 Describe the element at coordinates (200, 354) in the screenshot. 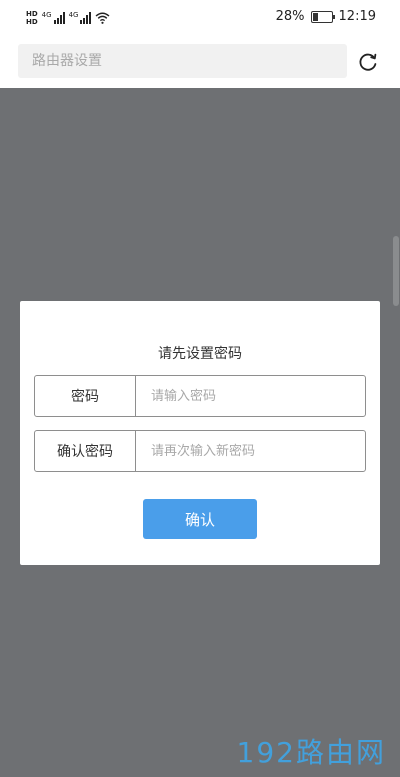

I see `dialog-title: 请先设置密码` at that location.